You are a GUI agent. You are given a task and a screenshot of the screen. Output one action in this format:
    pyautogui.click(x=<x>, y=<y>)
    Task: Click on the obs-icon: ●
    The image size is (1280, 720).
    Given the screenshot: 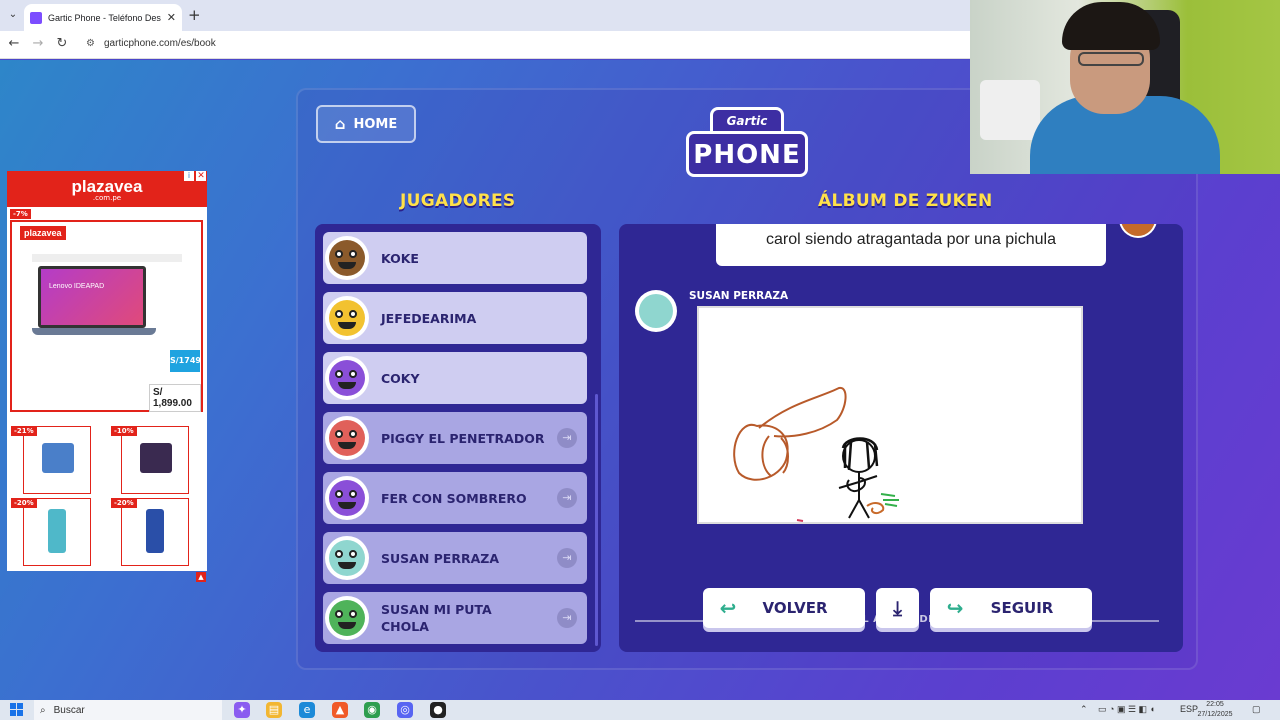 What is the action you would take?
    pyautogui.click(x=438, y=710)
    